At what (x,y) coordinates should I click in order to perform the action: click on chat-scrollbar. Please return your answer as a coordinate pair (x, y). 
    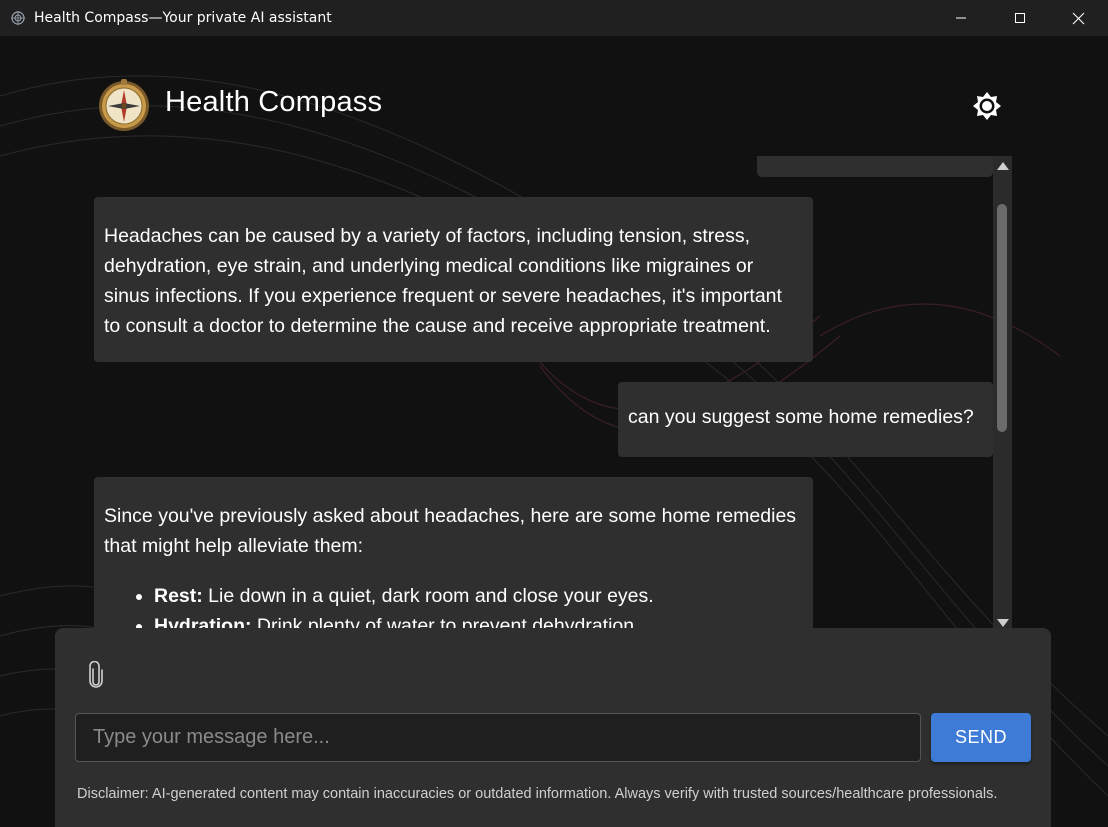
    Looking at the image, I should click on (1002, 392).